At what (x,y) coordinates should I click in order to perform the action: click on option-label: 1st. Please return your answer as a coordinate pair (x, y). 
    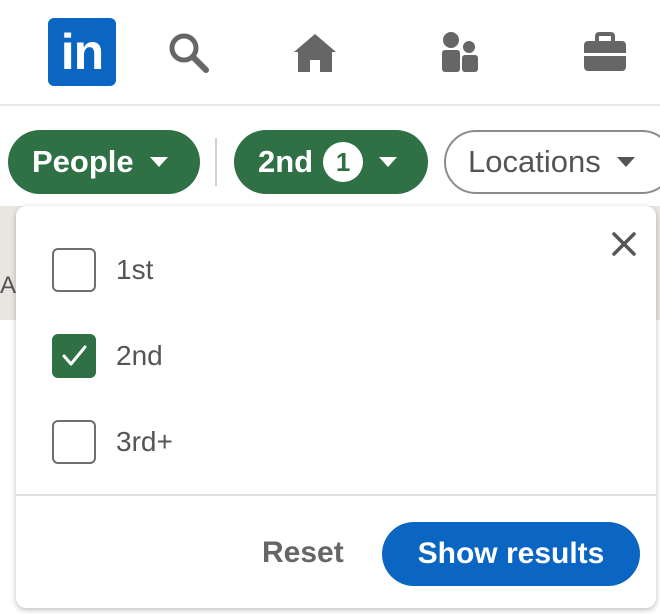
    Looking at the image, I should click on (135, 269).